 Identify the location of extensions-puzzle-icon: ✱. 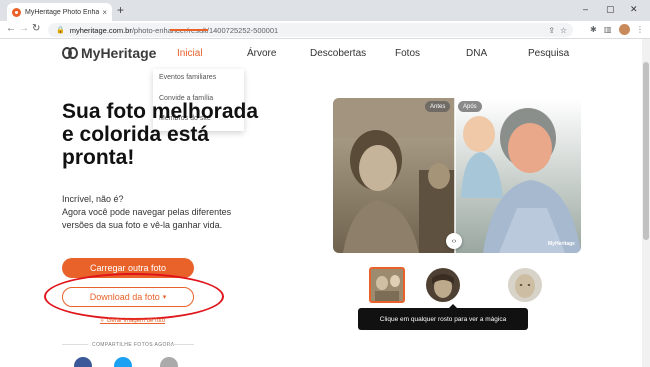
(593, 29).